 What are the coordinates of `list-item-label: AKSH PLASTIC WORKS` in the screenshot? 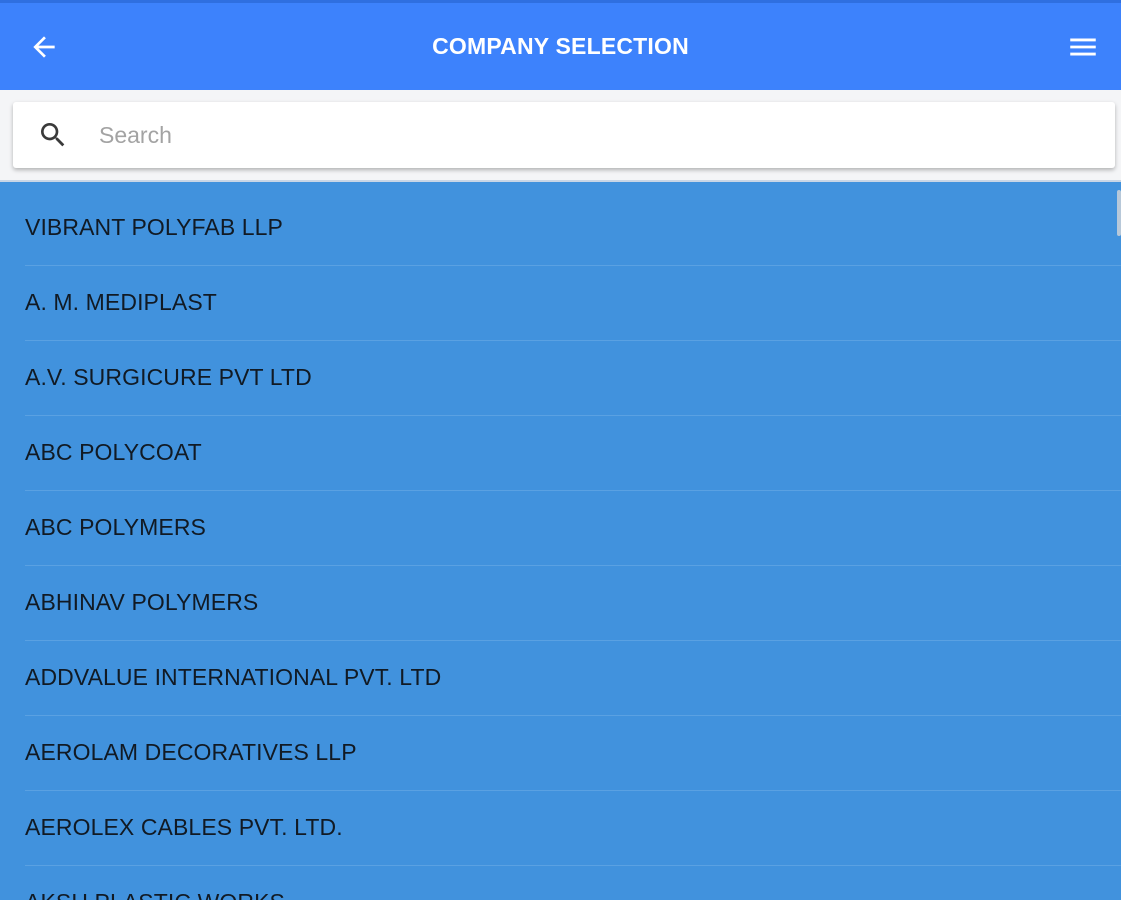 It's located at (155, 894).